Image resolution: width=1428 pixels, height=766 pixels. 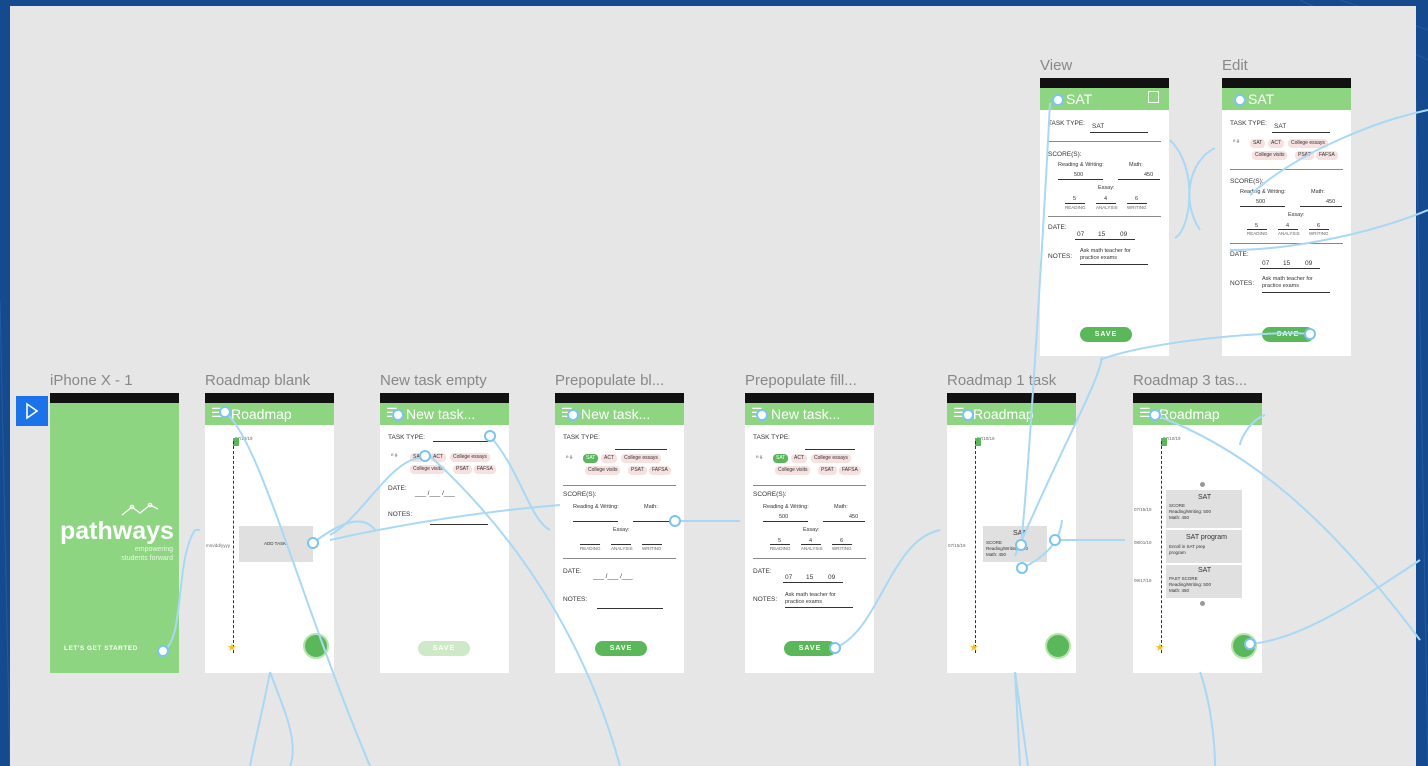 I want to click on artboard-roadmap-blank: ☰ Roadmap 07/10/19 mm/dd/yyyy ADD TASK ★, so click(x=269, y=533).